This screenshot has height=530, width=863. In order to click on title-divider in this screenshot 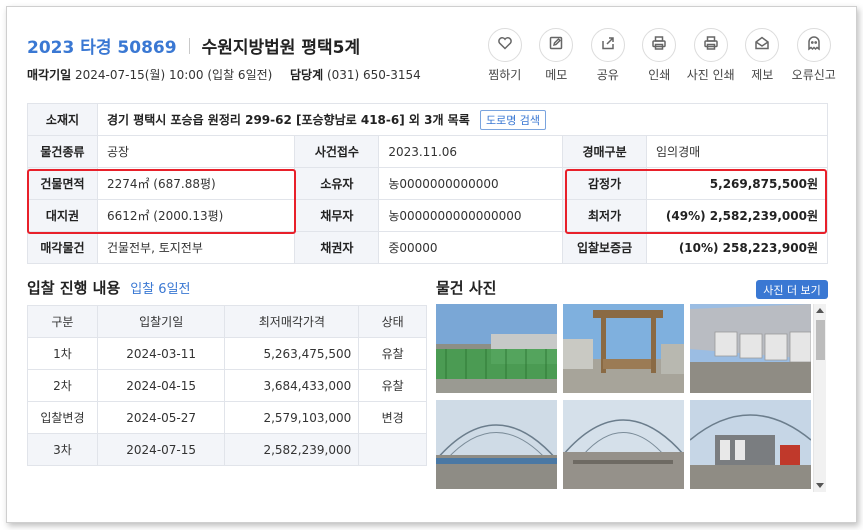, I will do `click(189, 45)`.